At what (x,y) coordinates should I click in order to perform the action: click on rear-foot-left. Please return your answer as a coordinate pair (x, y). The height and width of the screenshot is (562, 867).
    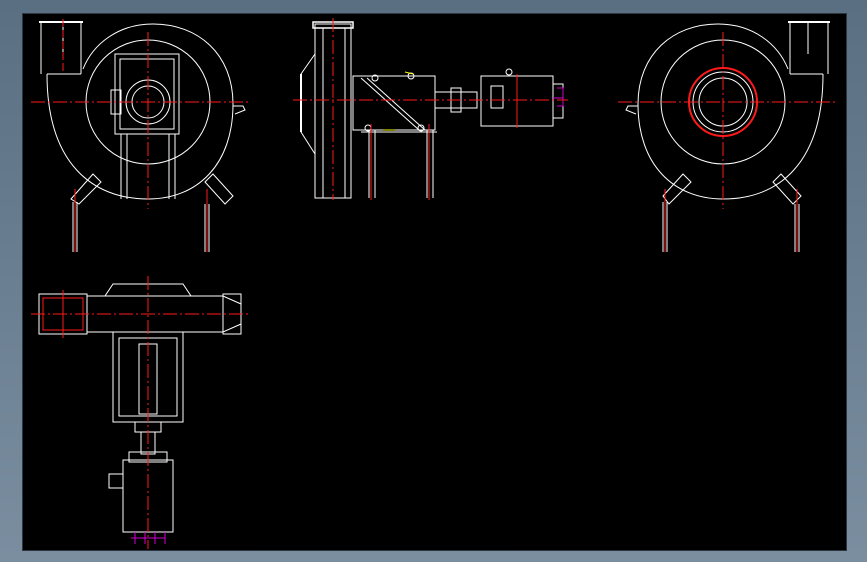
    Looking at the image, I should click on (677, 212).